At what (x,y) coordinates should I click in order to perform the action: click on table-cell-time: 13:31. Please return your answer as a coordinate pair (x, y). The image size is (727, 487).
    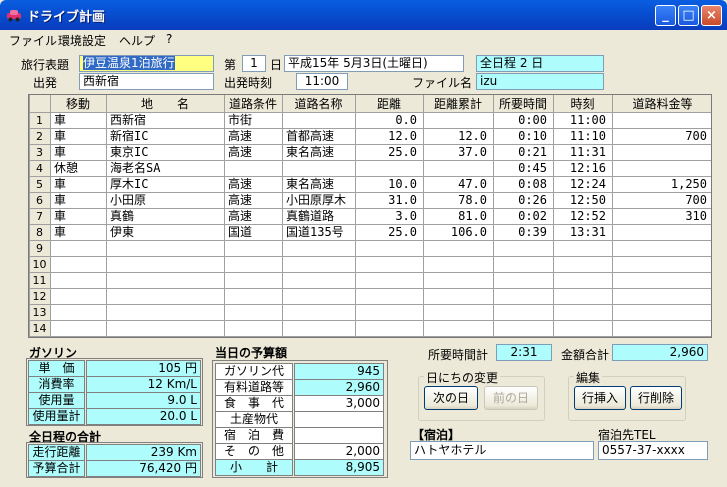
    Looking at the image, I should click on (588, 232).